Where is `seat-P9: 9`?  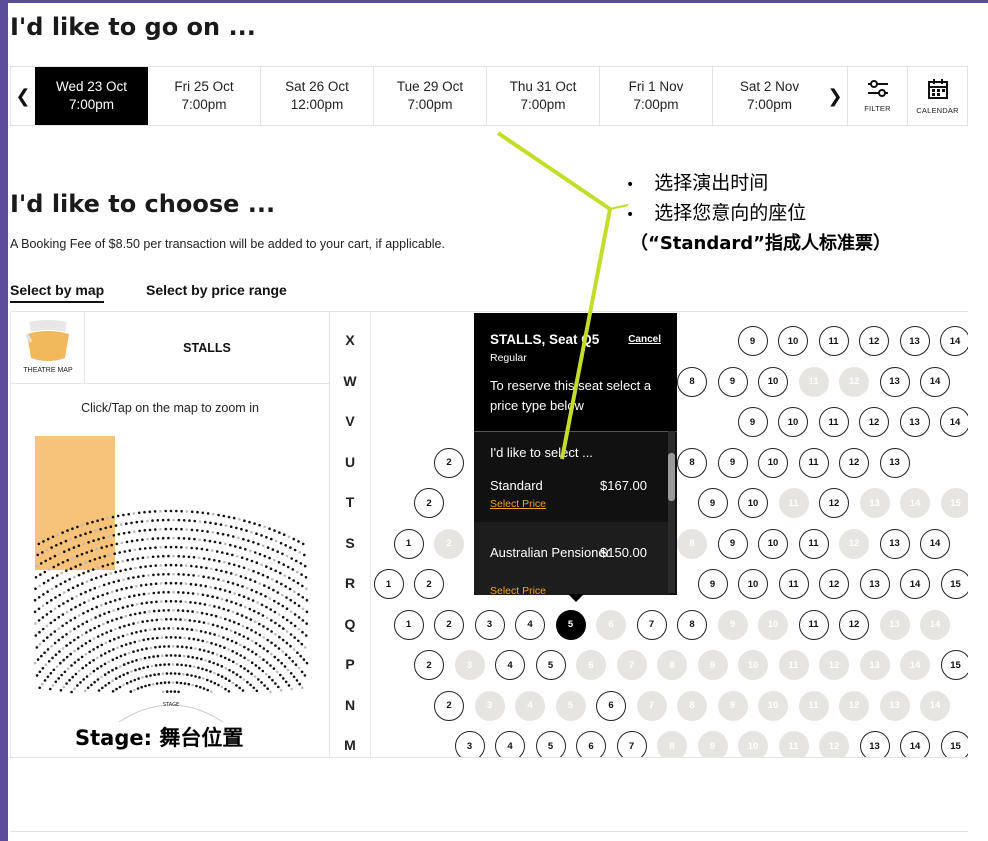 seat-P9: 9 is located at coordinates (712, 665).